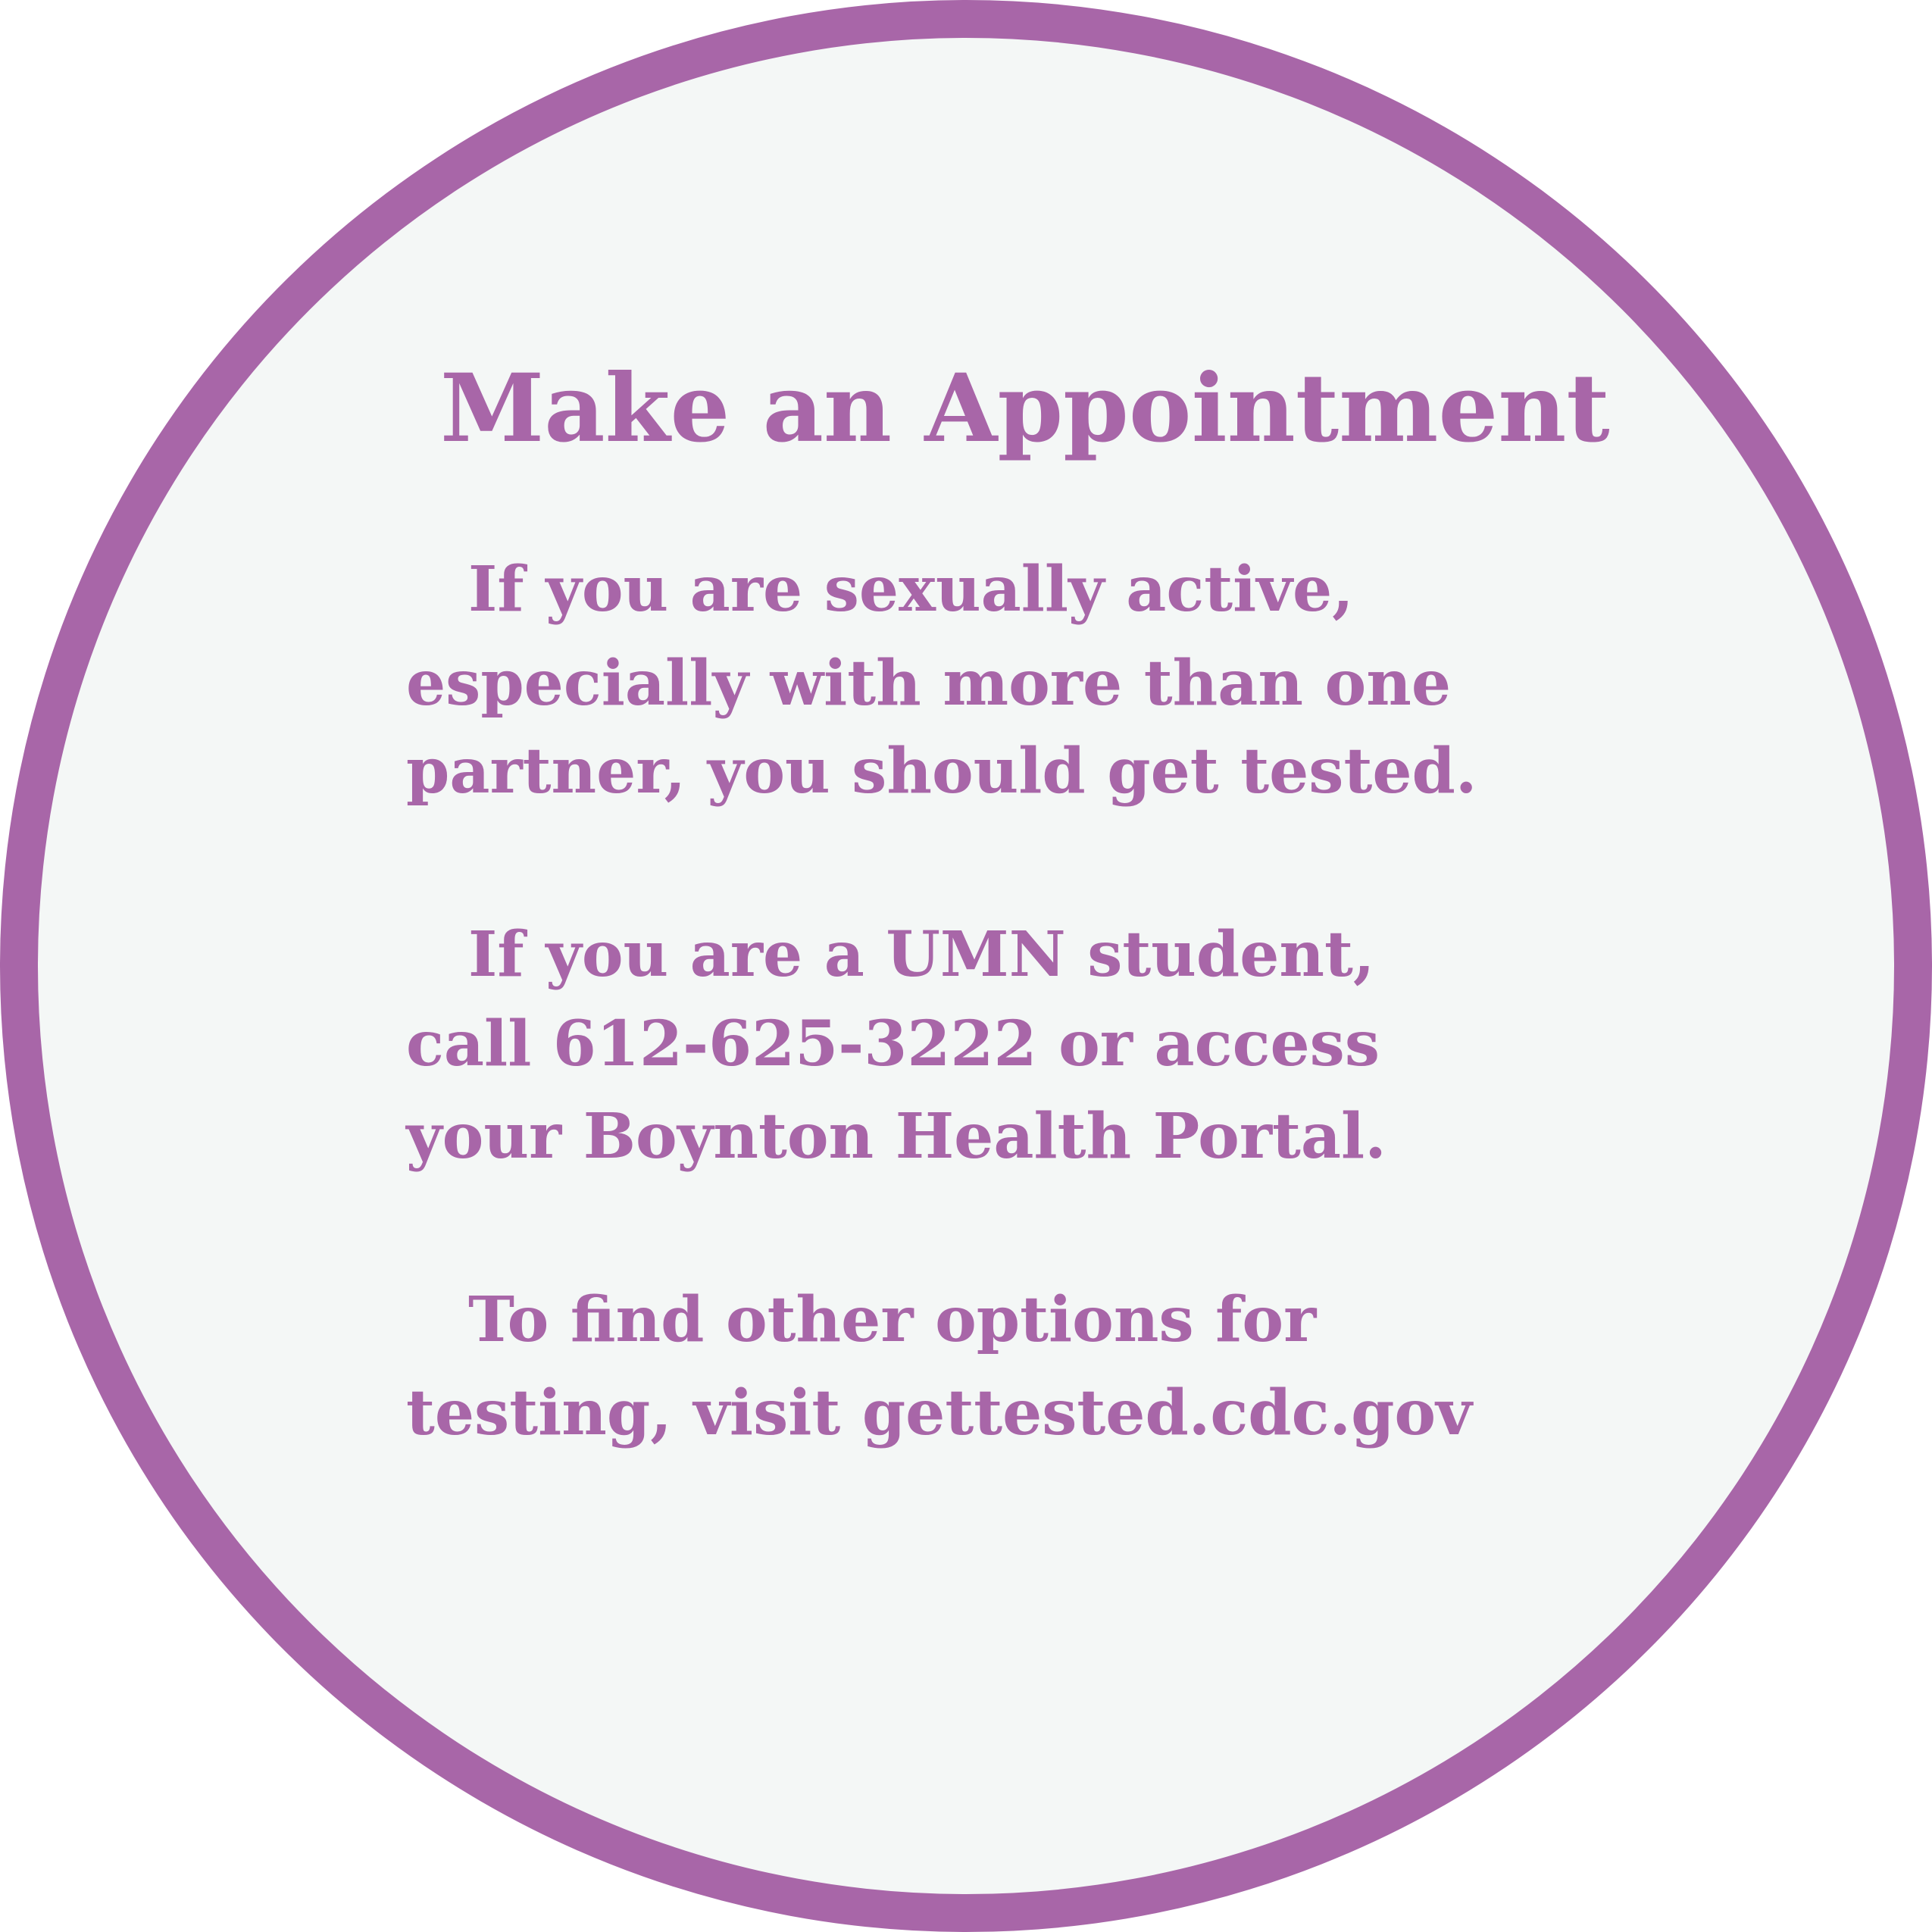 The image size is (1932, 1932). What do you see at coordinates (939, 1413) in the screenshot?
I see `paragraph-line: testing, visit gettested.cdc.gov` at bounding box center [939, 1413].